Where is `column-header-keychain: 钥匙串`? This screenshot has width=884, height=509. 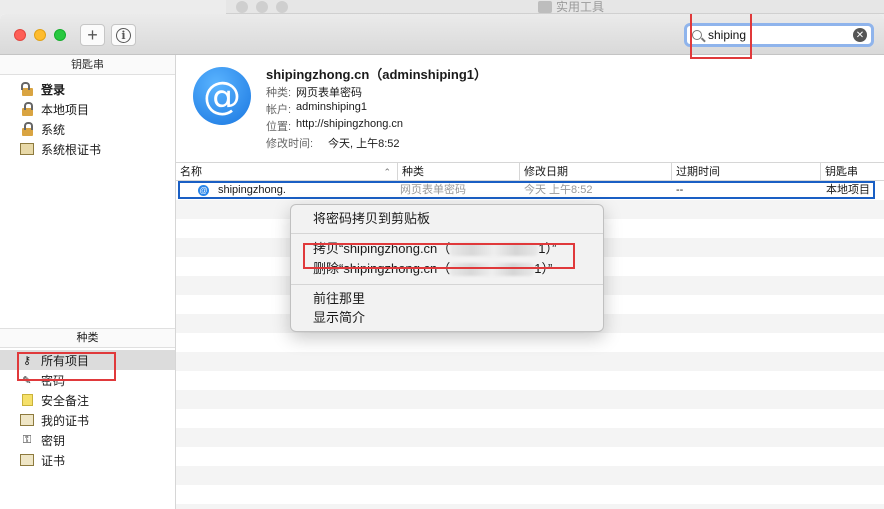
column-header-keychain: 钥匙串 is located at coordinates (852, 172).